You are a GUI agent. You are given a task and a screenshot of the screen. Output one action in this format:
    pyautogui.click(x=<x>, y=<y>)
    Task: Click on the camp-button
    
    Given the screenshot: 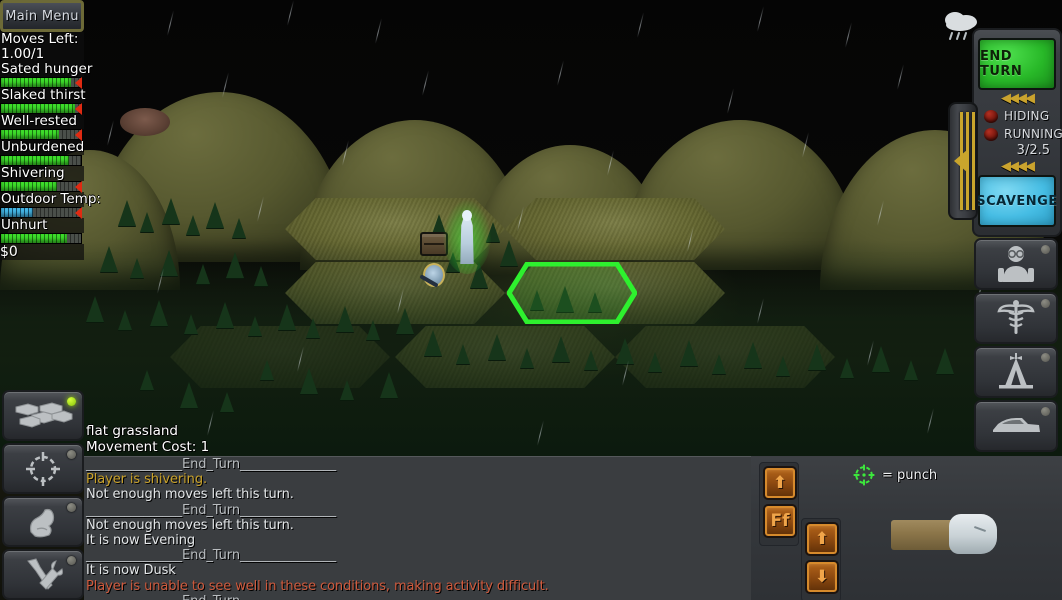 What is the action you would take?
    pyautogui.click(x=1016, y=372)
    